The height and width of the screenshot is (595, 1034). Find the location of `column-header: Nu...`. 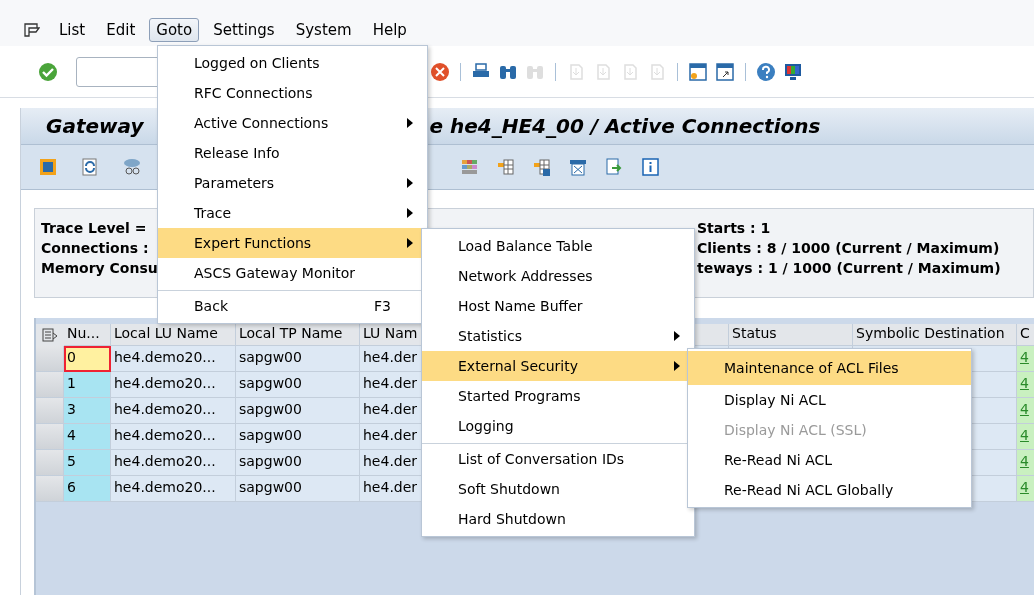

column-header: Nu... is located at coordinates (87, 335).